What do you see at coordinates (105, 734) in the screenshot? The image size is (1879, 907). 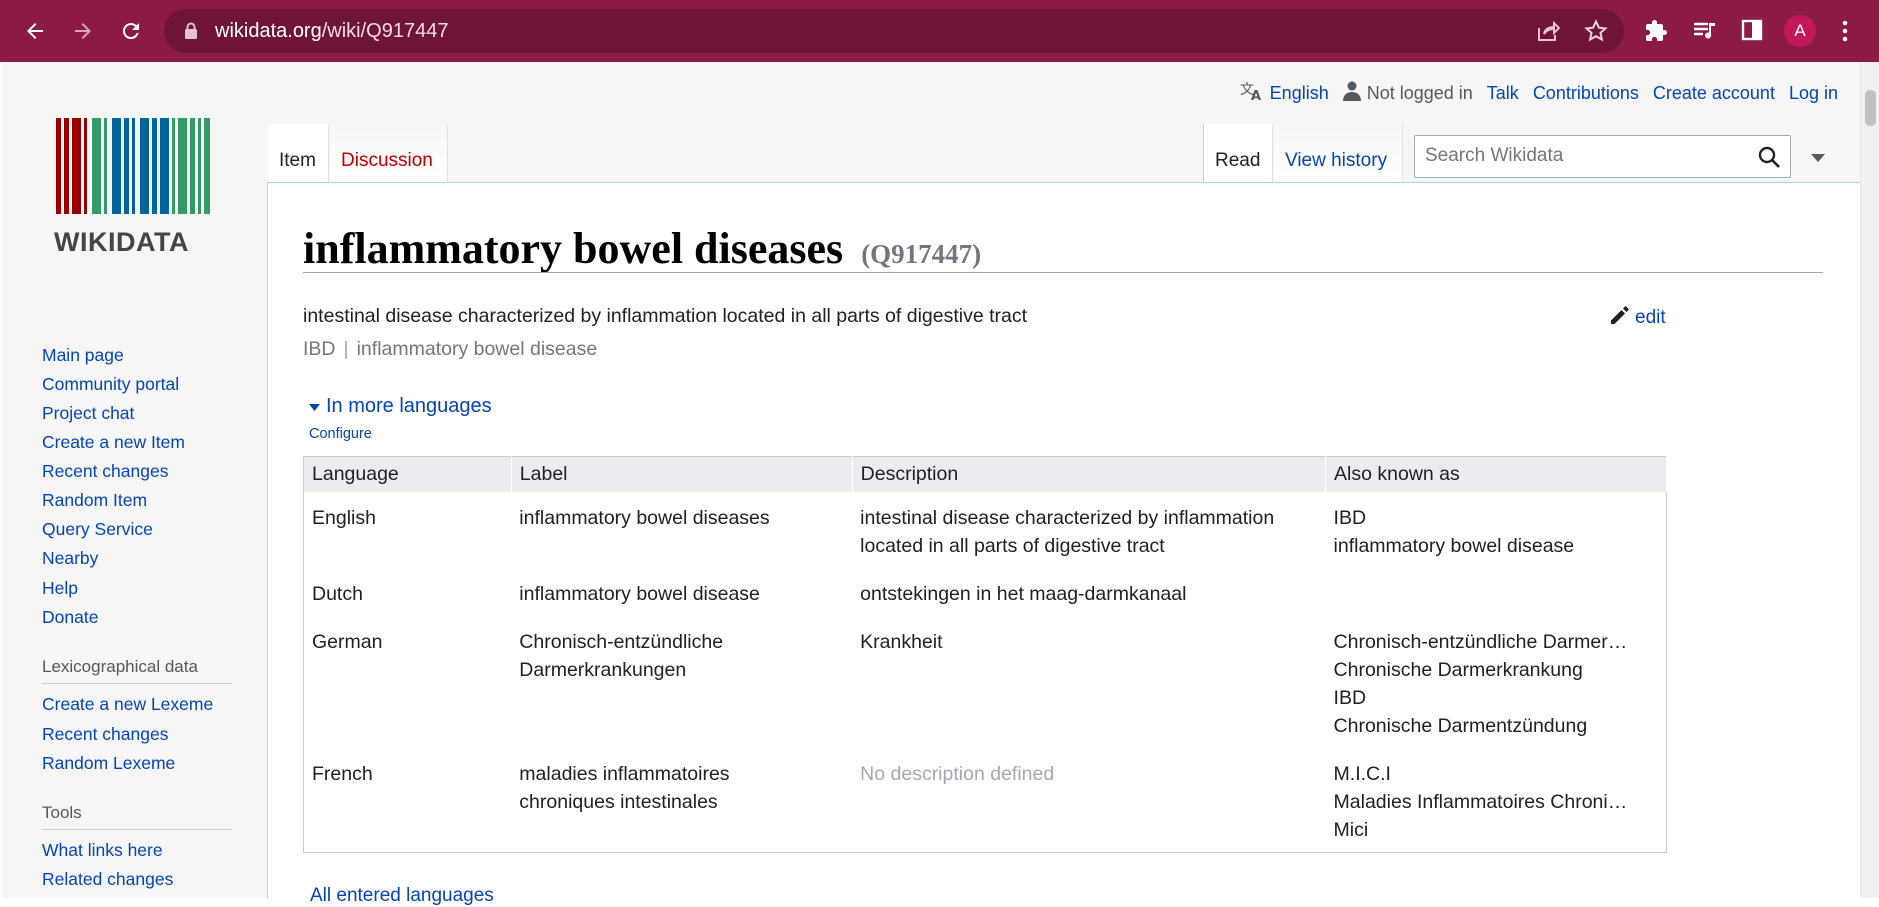 I see `sidebar-item-lexeme-recent-changes: Recent changes` at bounding box center [105, 734].